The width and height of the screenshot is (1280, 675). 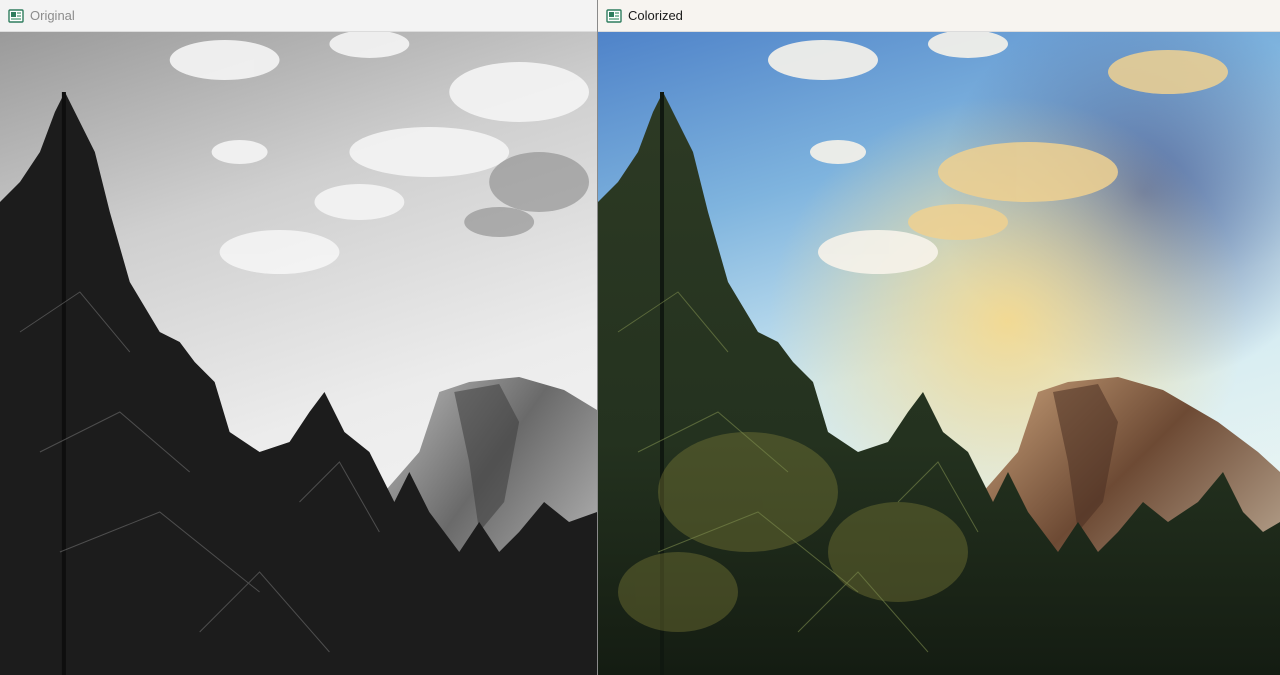 I want to click on original-window-title: Original, so click(x=52, y=15).